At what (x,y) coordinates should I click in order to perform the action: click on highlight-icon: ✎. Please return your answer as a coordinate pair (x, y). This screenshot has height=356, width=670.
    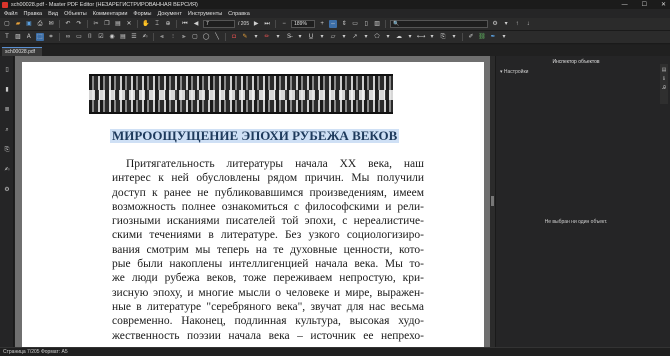
    Looking at the image, I should click on (245, 37).